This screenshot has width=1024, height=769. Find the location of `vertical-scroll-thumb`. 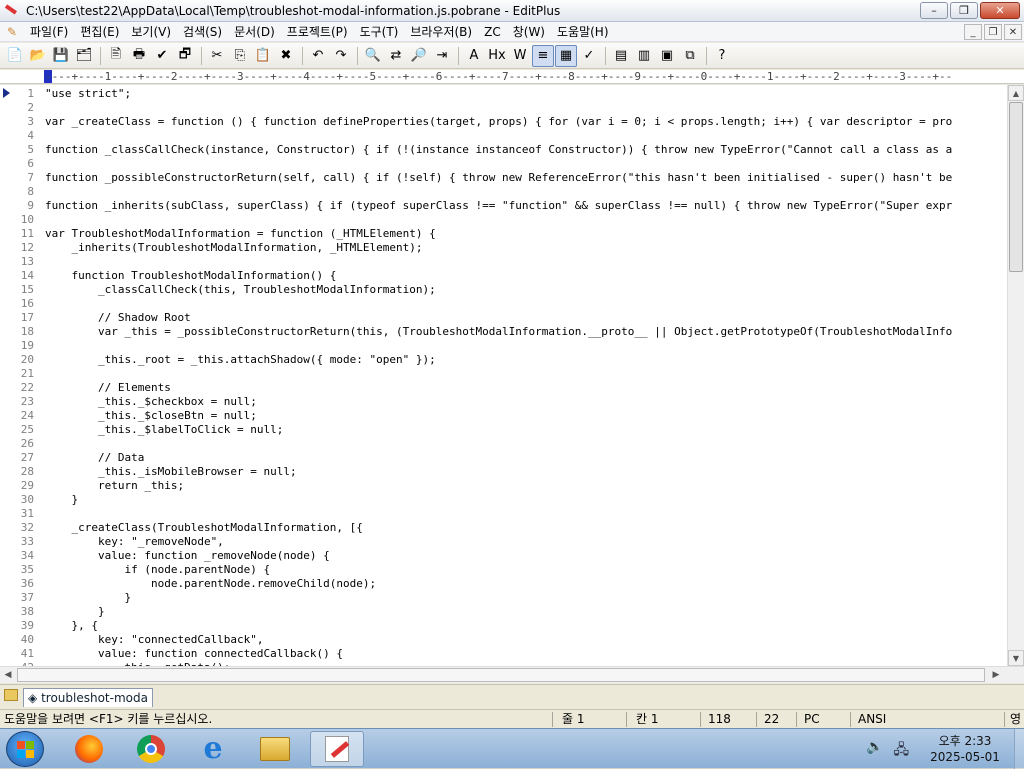

vertical-scroll-thumb is located at coordinates (1016, 187).